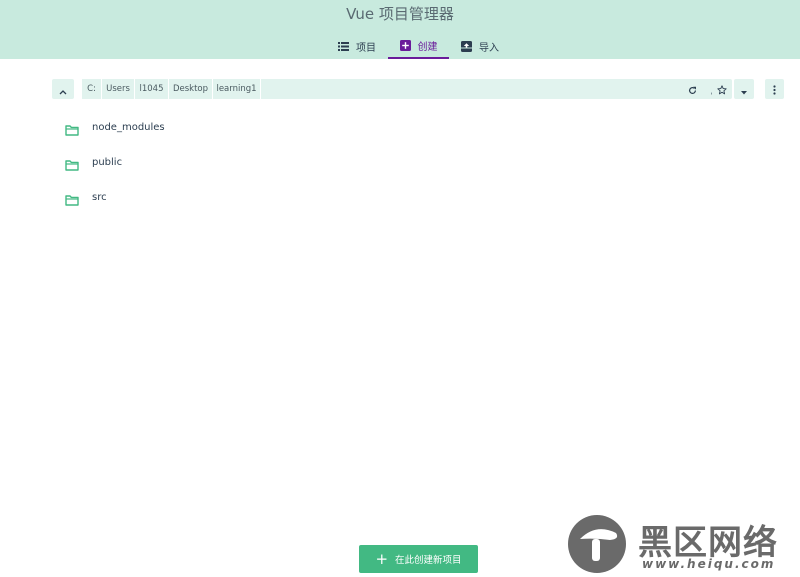 The width and height of the screenshot is (800, 577). What do you see at coordinates (191, 89) in the screenshot?
I see `breadcrumb-item: Desktop` at bounding box center [191, 89].